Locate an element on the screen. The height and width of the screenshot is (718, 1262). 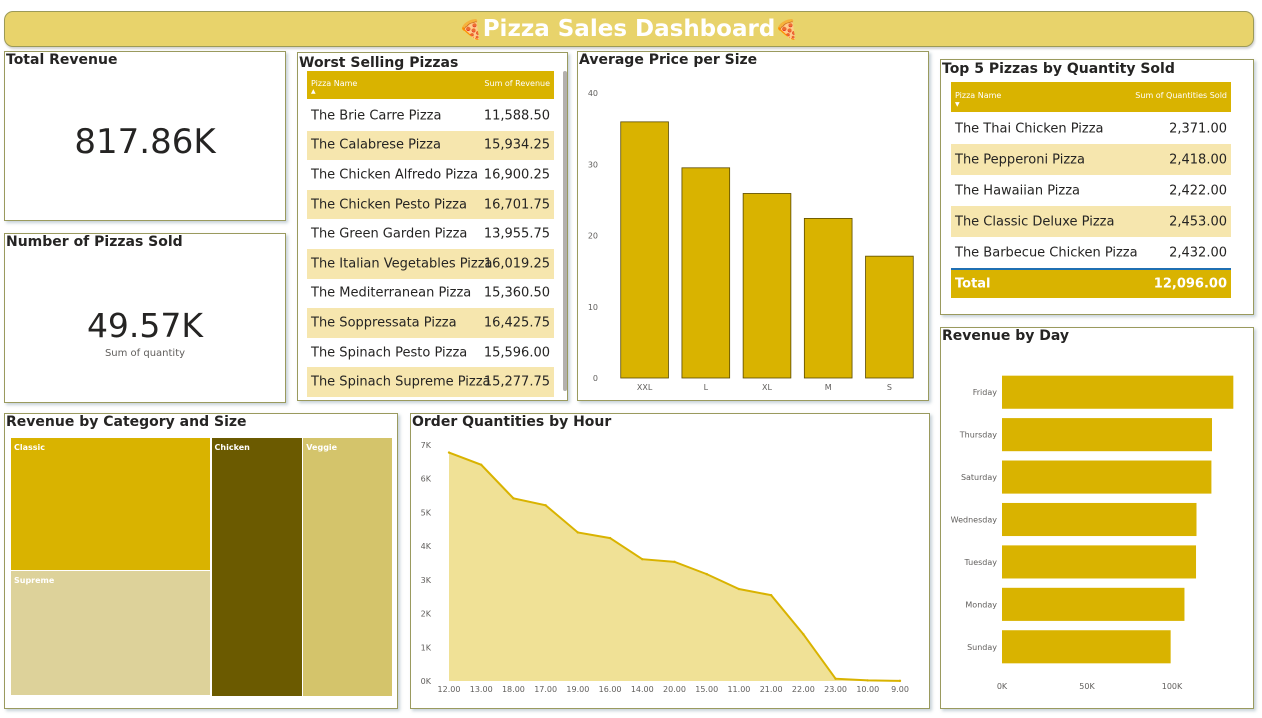
x-tick-label: 17.00 is located at coordinates (545, 689).